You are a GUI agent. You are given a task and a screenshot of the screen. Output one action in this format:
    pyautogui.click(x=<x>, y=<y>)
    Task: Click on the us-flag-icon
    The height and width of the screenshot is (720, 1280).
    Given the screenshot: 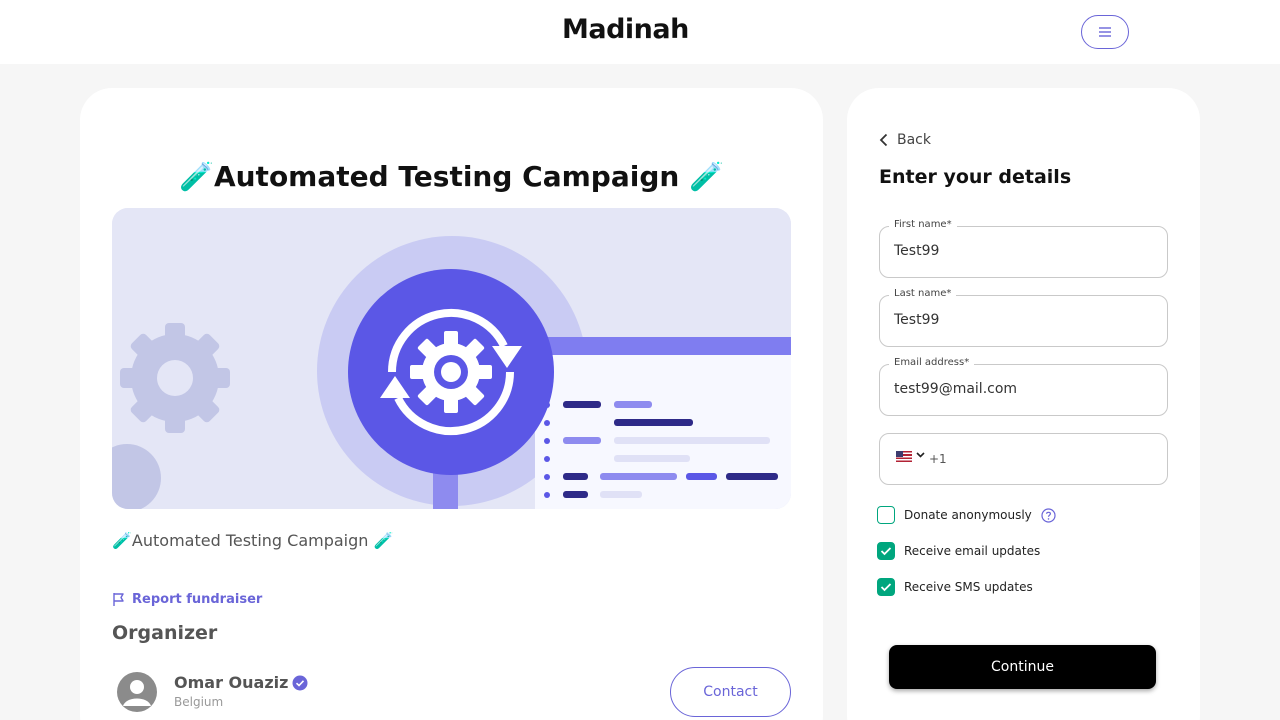 What is the action you would take?
    pyautogui.click(x=904, y=456)
    